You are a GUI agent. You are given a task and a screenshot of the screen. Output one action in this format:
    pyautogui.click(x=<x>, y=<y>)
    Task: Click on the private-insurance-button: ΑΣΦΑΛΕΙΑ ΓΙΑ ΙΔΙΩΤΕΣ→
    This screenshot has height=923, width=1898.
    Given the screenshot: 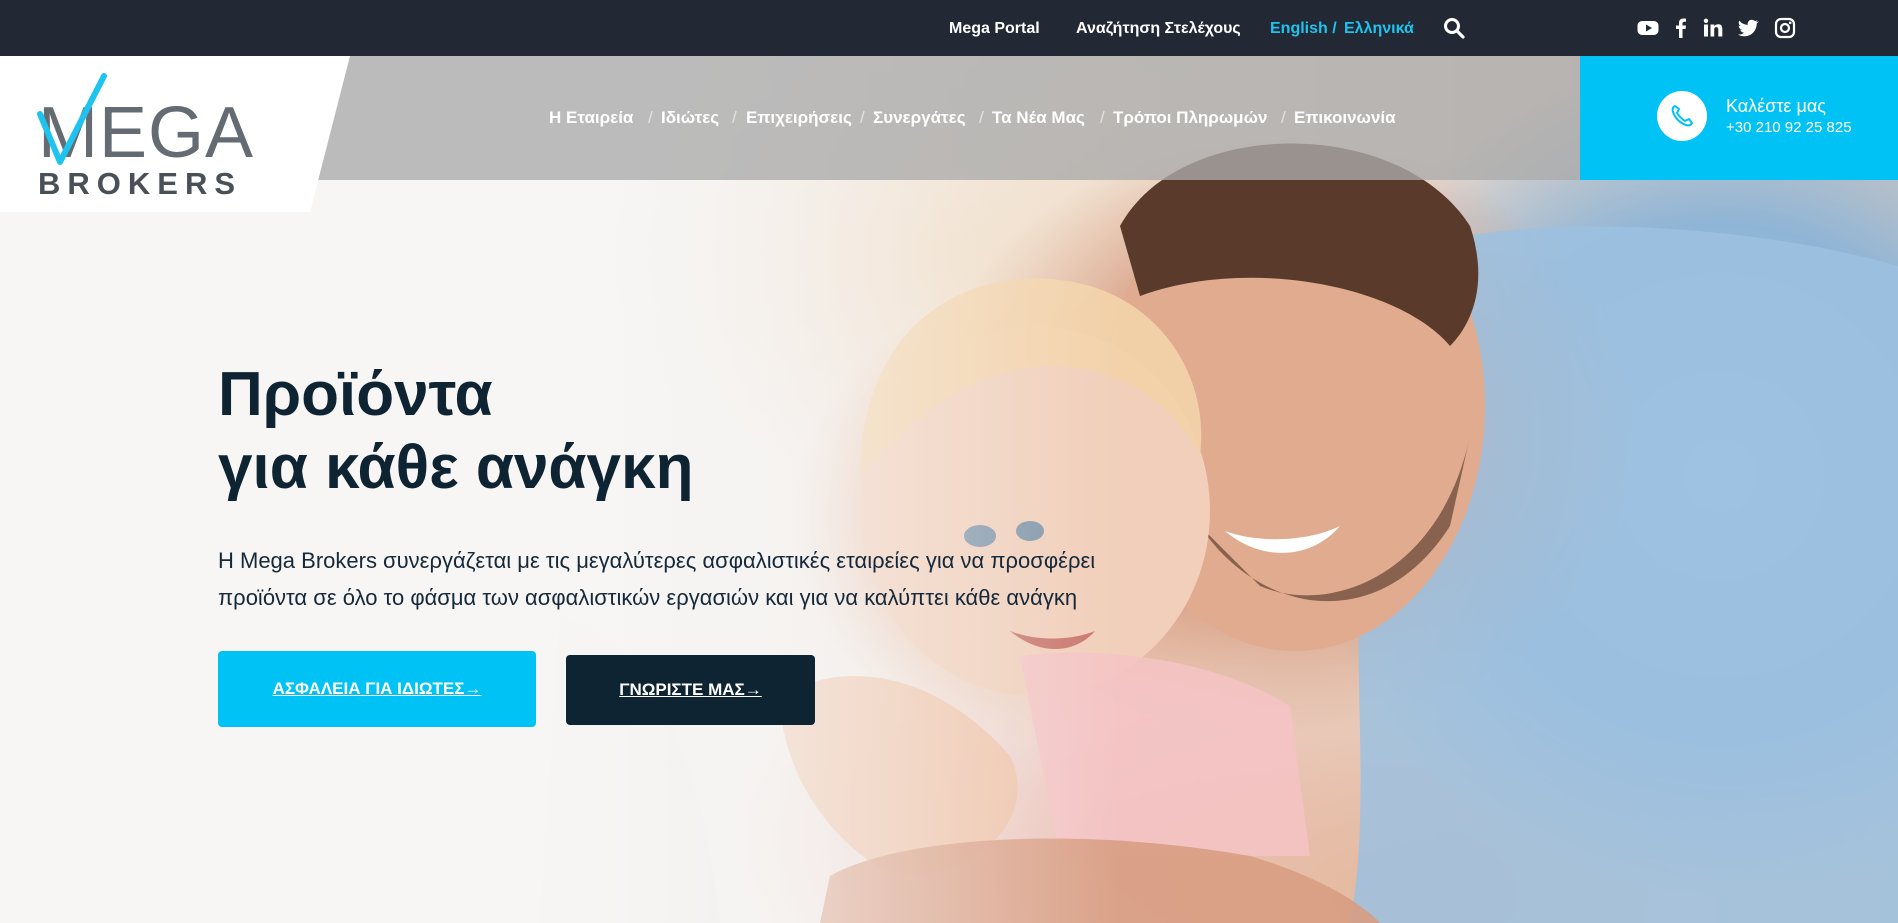 What is the action you would take?
    pyautogui.click(x=377, y=689)
    